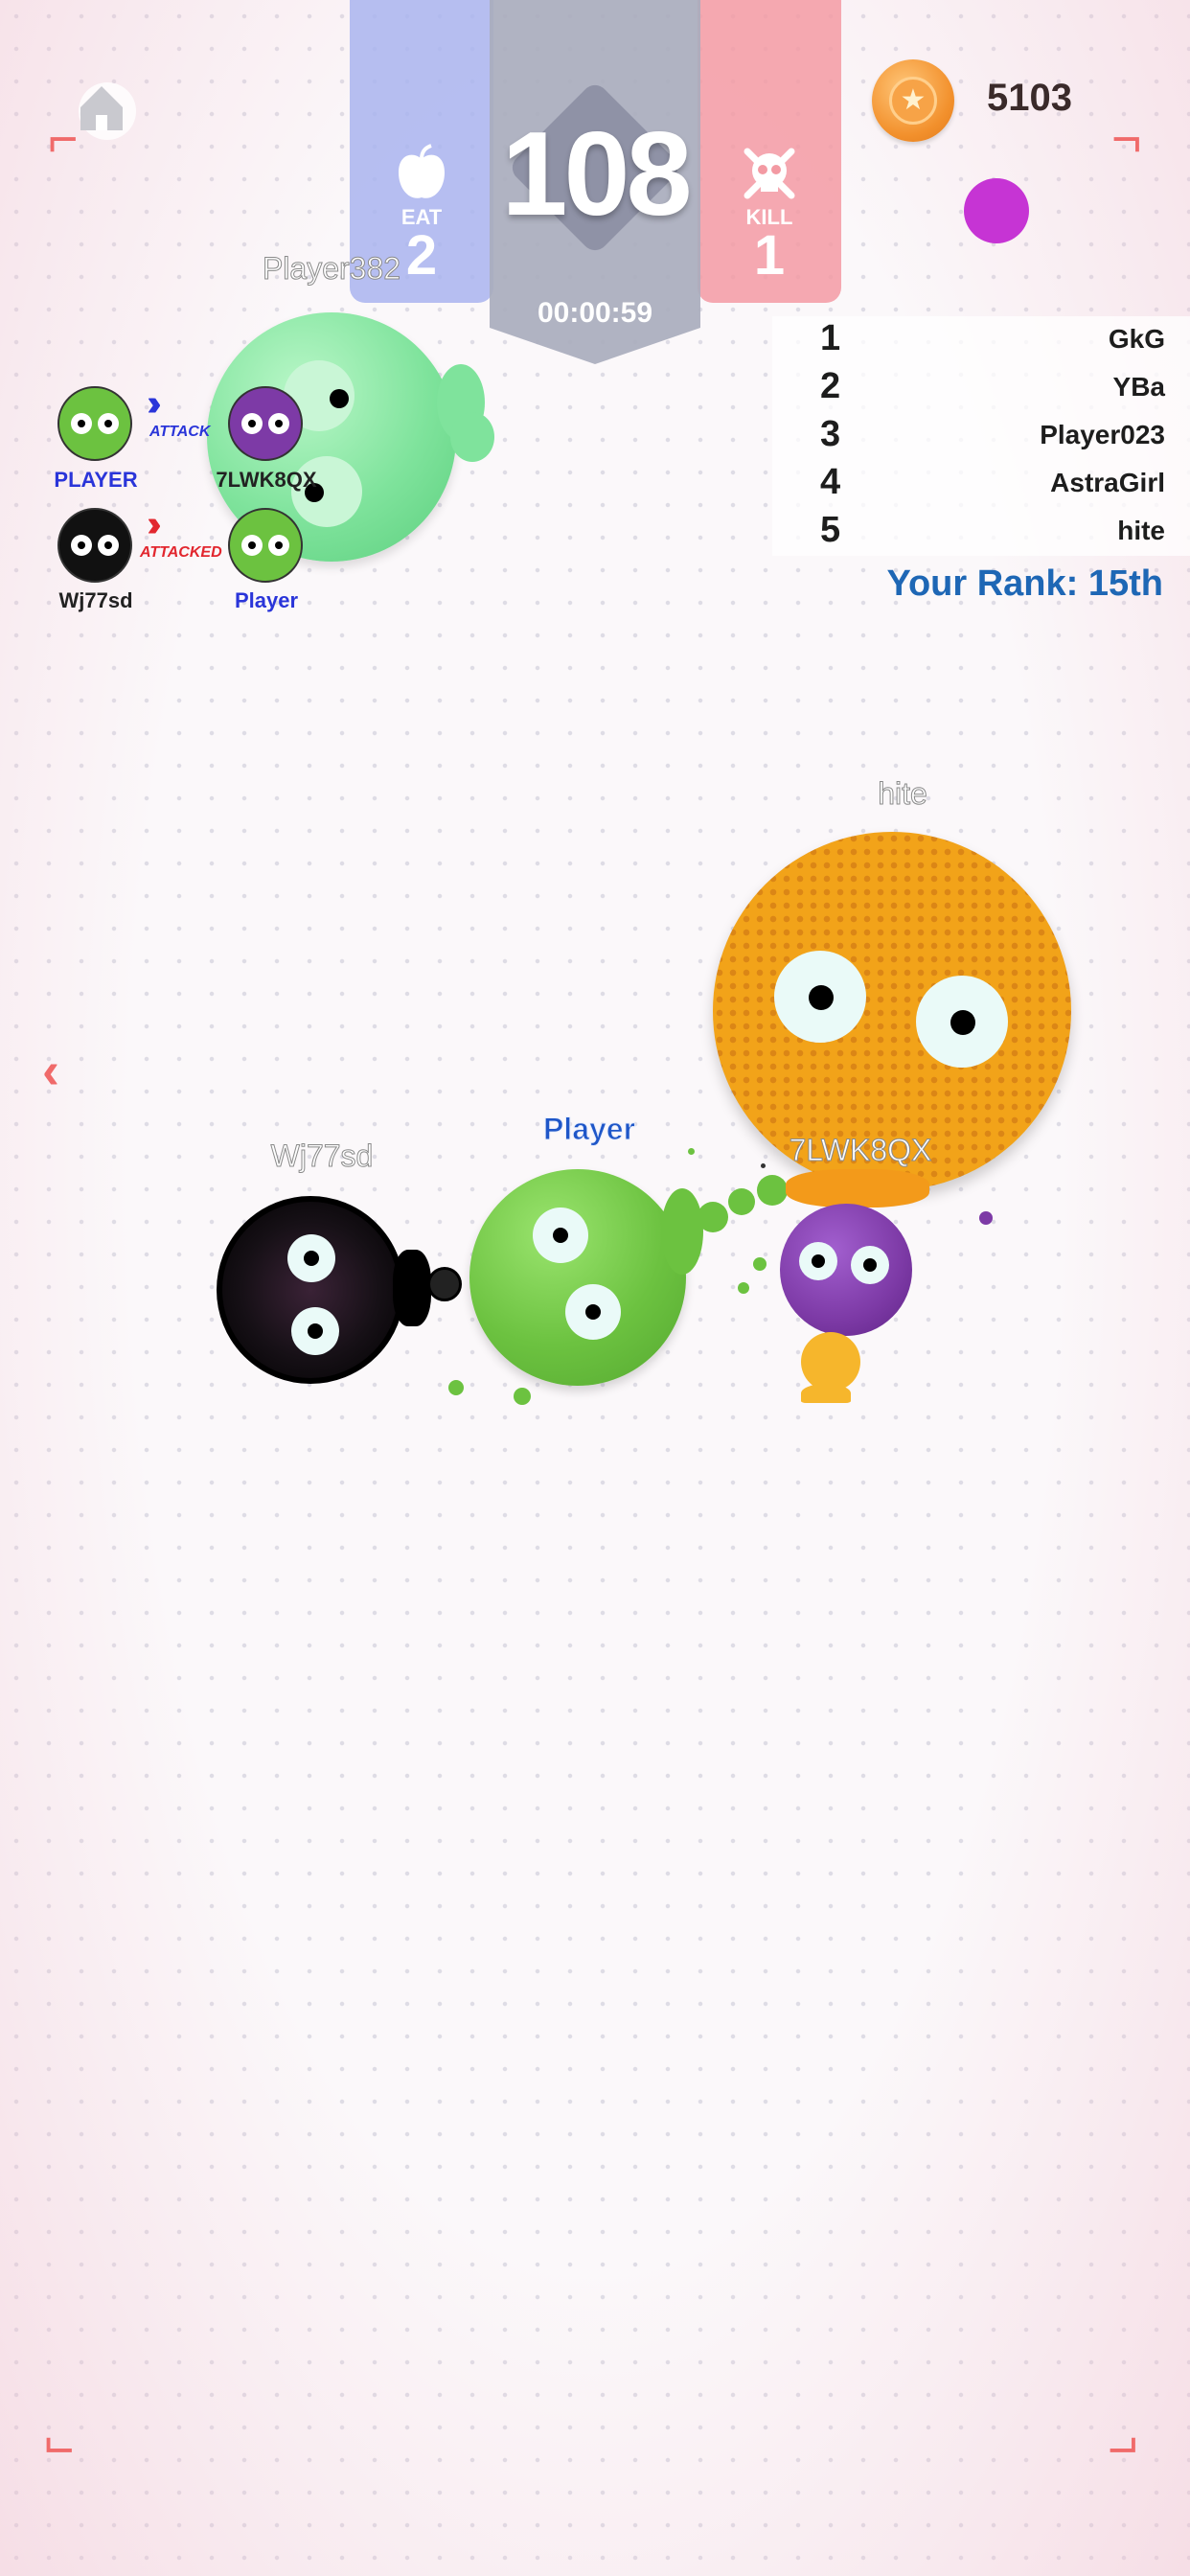 Image resolution: width=1190 pixels, height=2576 pixels. What do you see at coordinates (1030, 98) in the screenshot?
I see `coin-balance: 5103` at bounding box center [1030, 98].